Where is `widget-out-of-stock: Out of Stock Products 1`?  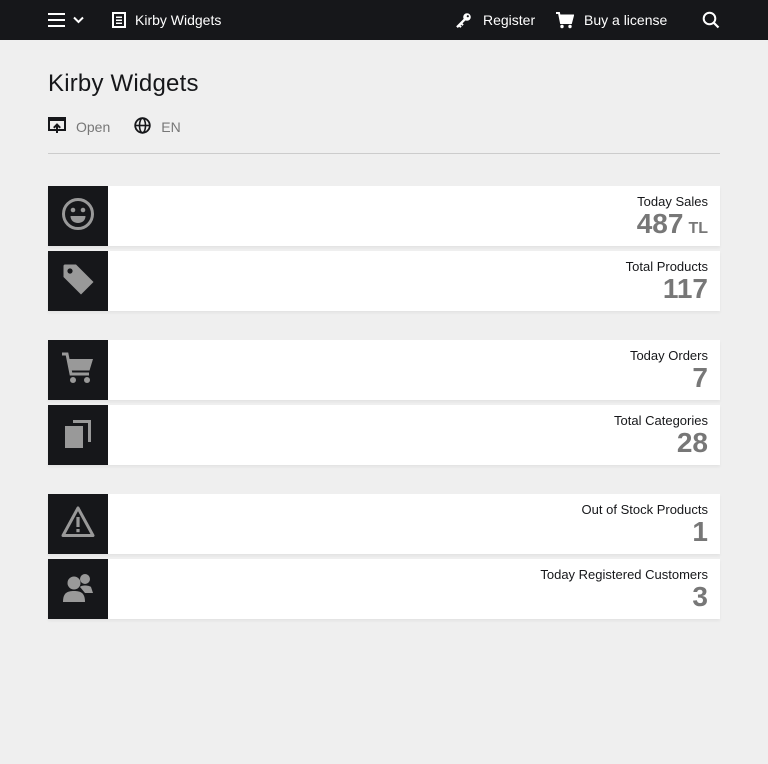
widget-out-of-stock: Out of Stock Products 1 is located at coordinates (384, 524).